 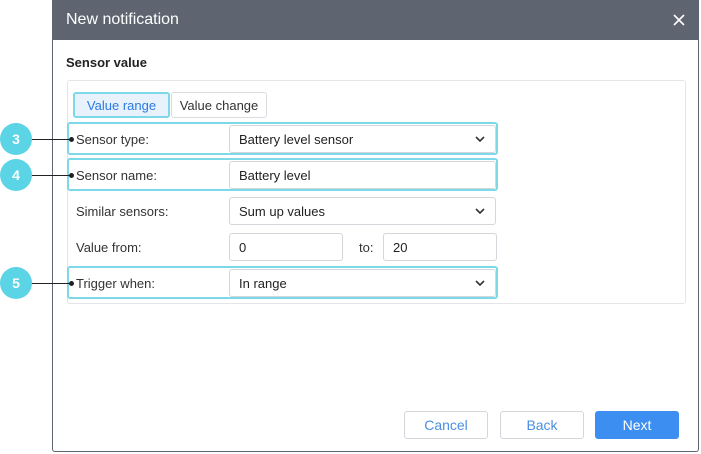 I want to click on callout-badge-5: 5, so click(x=16, y=283).